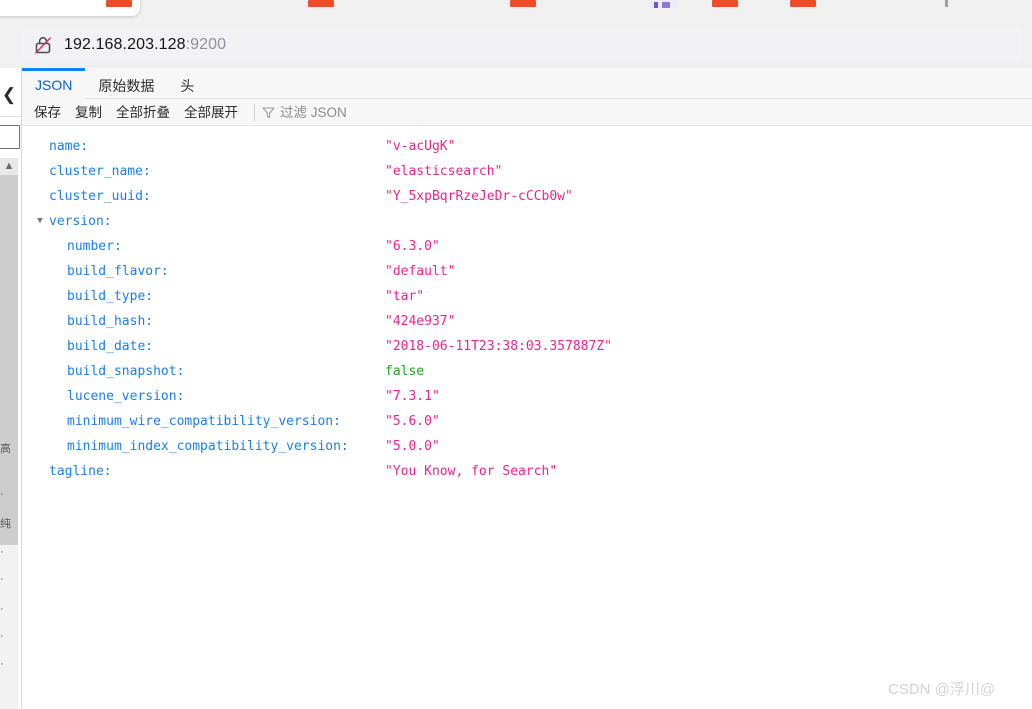 The width and height of the screenshot is (1032, 709). Describe the element at coordinates (110, 321) in the screenshot. I see `json-key: build_hash:` at that location.